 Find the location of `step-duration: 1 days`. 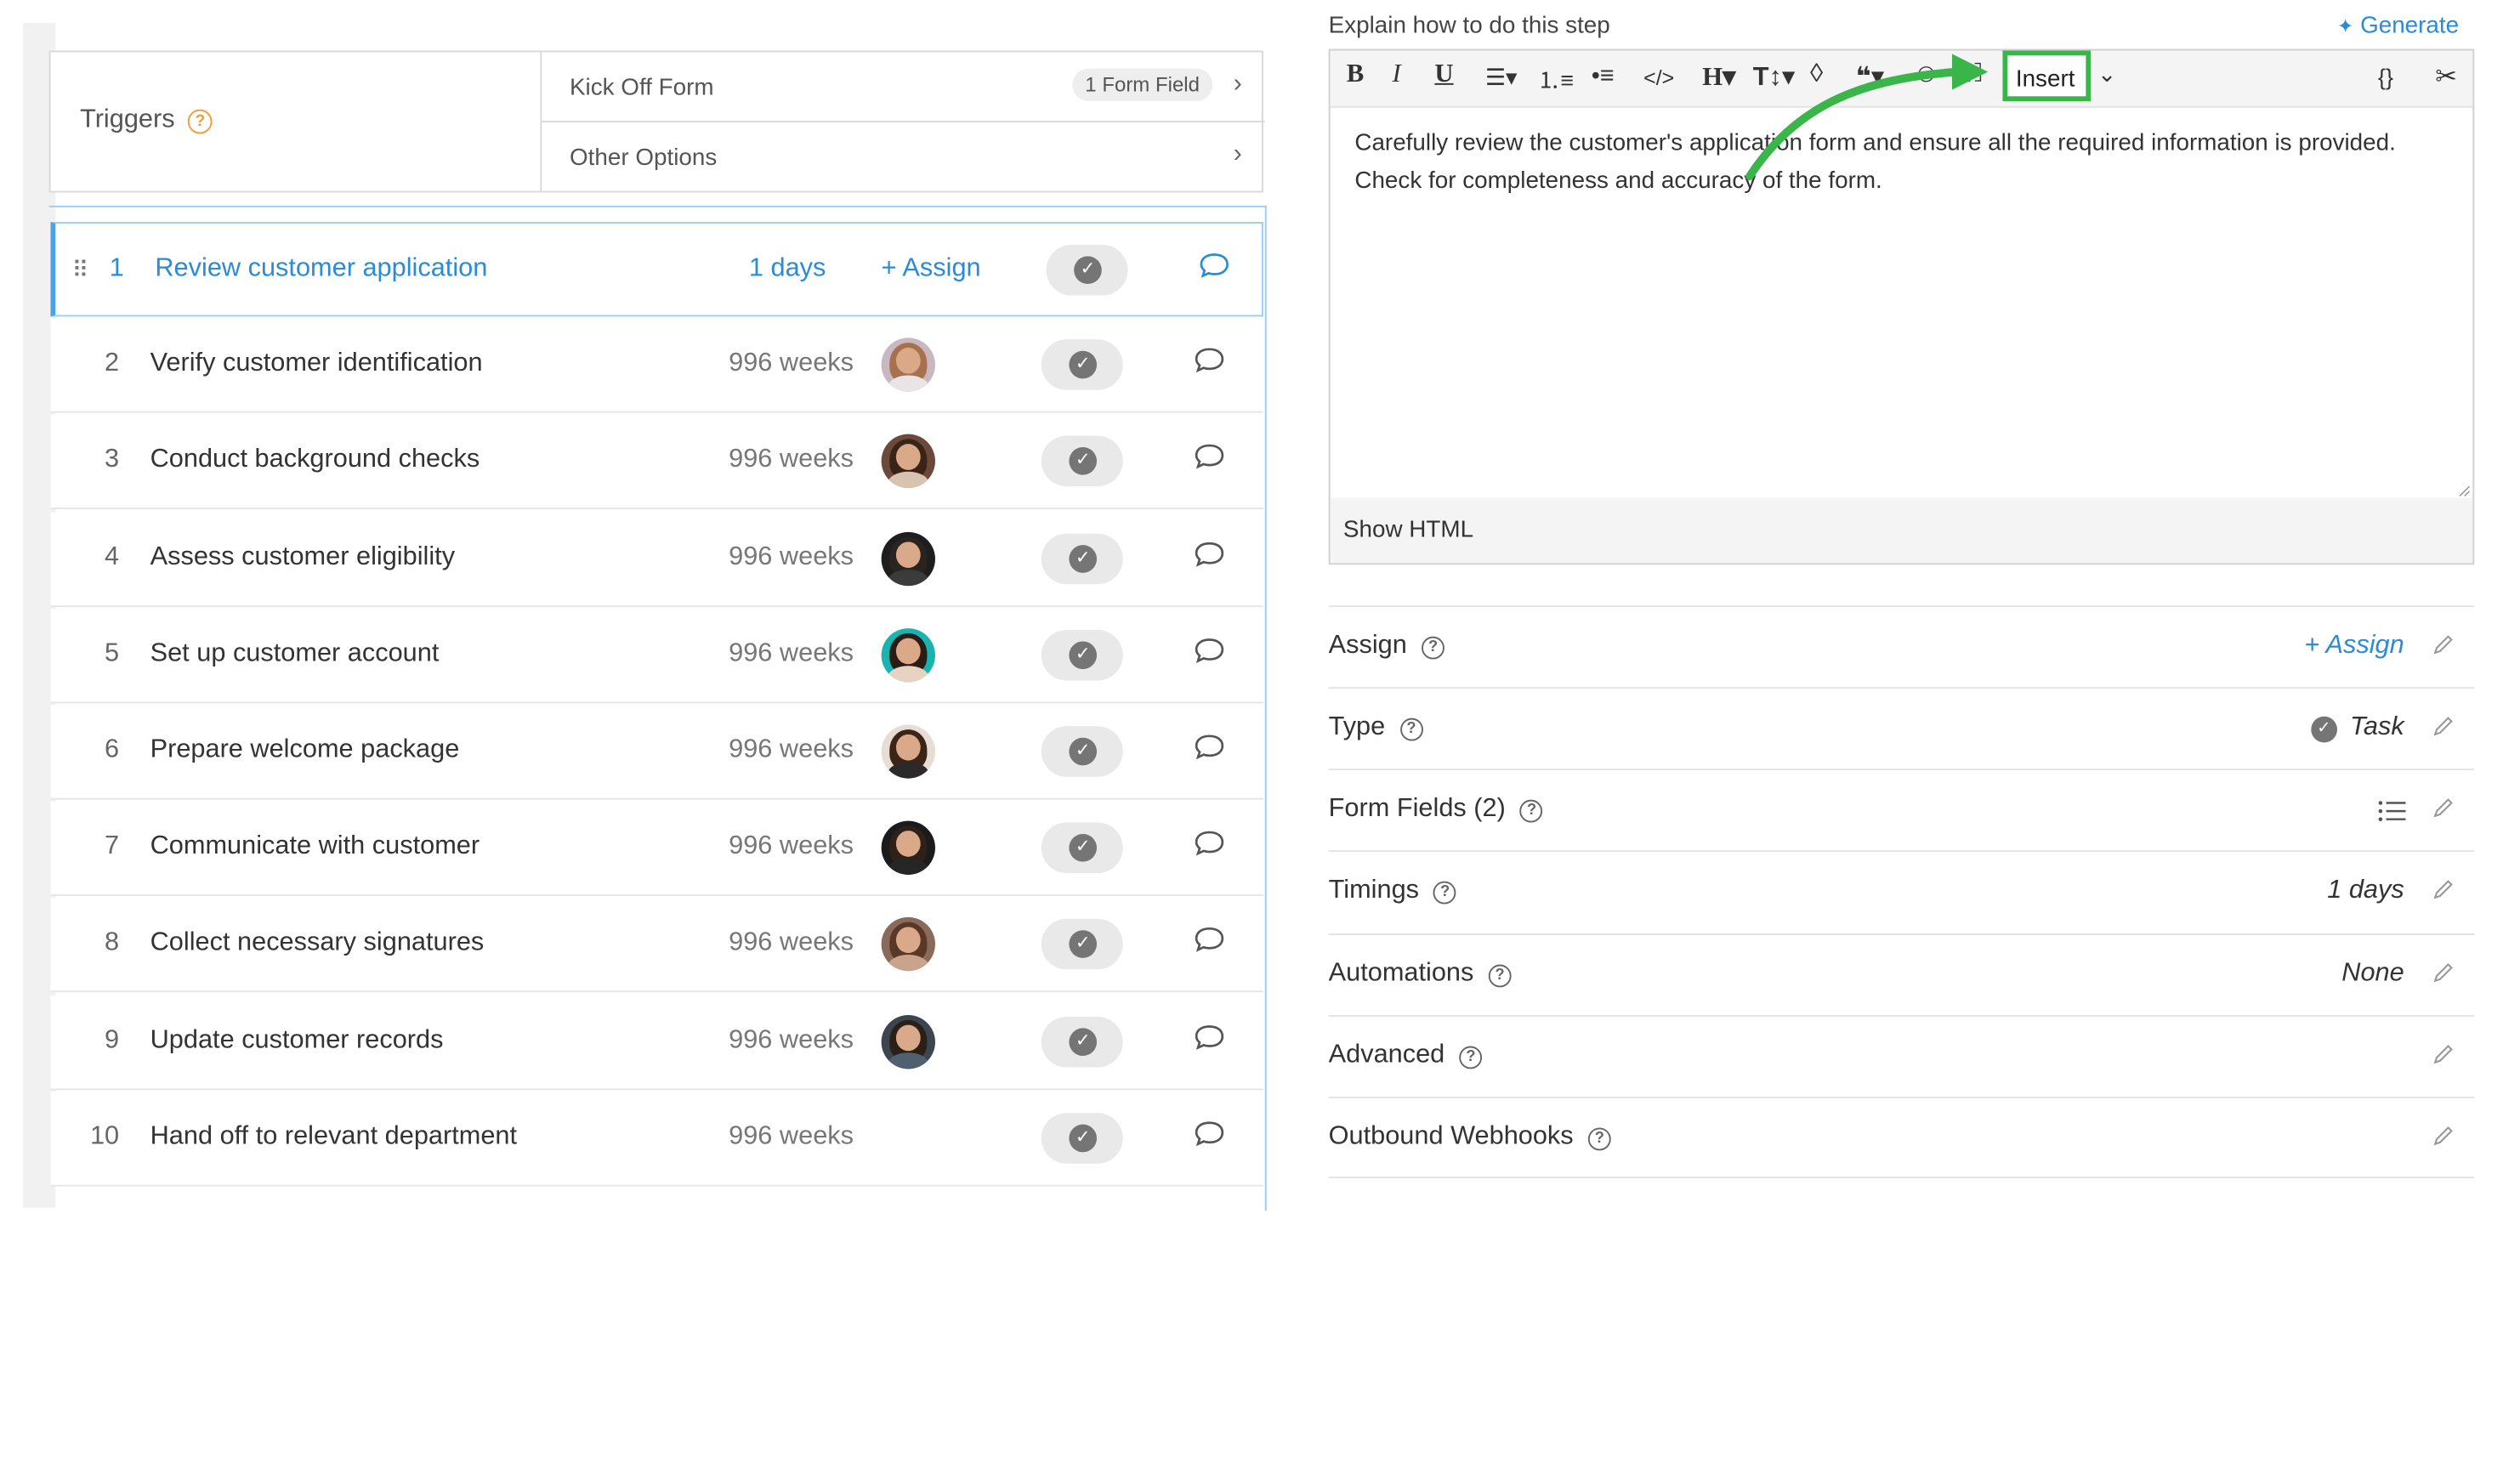

step-duration: 1 days is located at coordinates (787, 268).